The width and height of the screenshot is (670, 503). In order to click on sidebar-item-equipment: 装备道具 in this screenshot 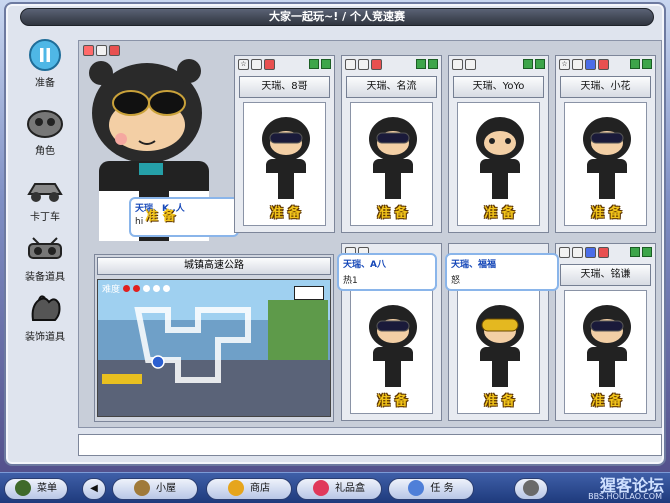, I will do `click(45, 260)`.